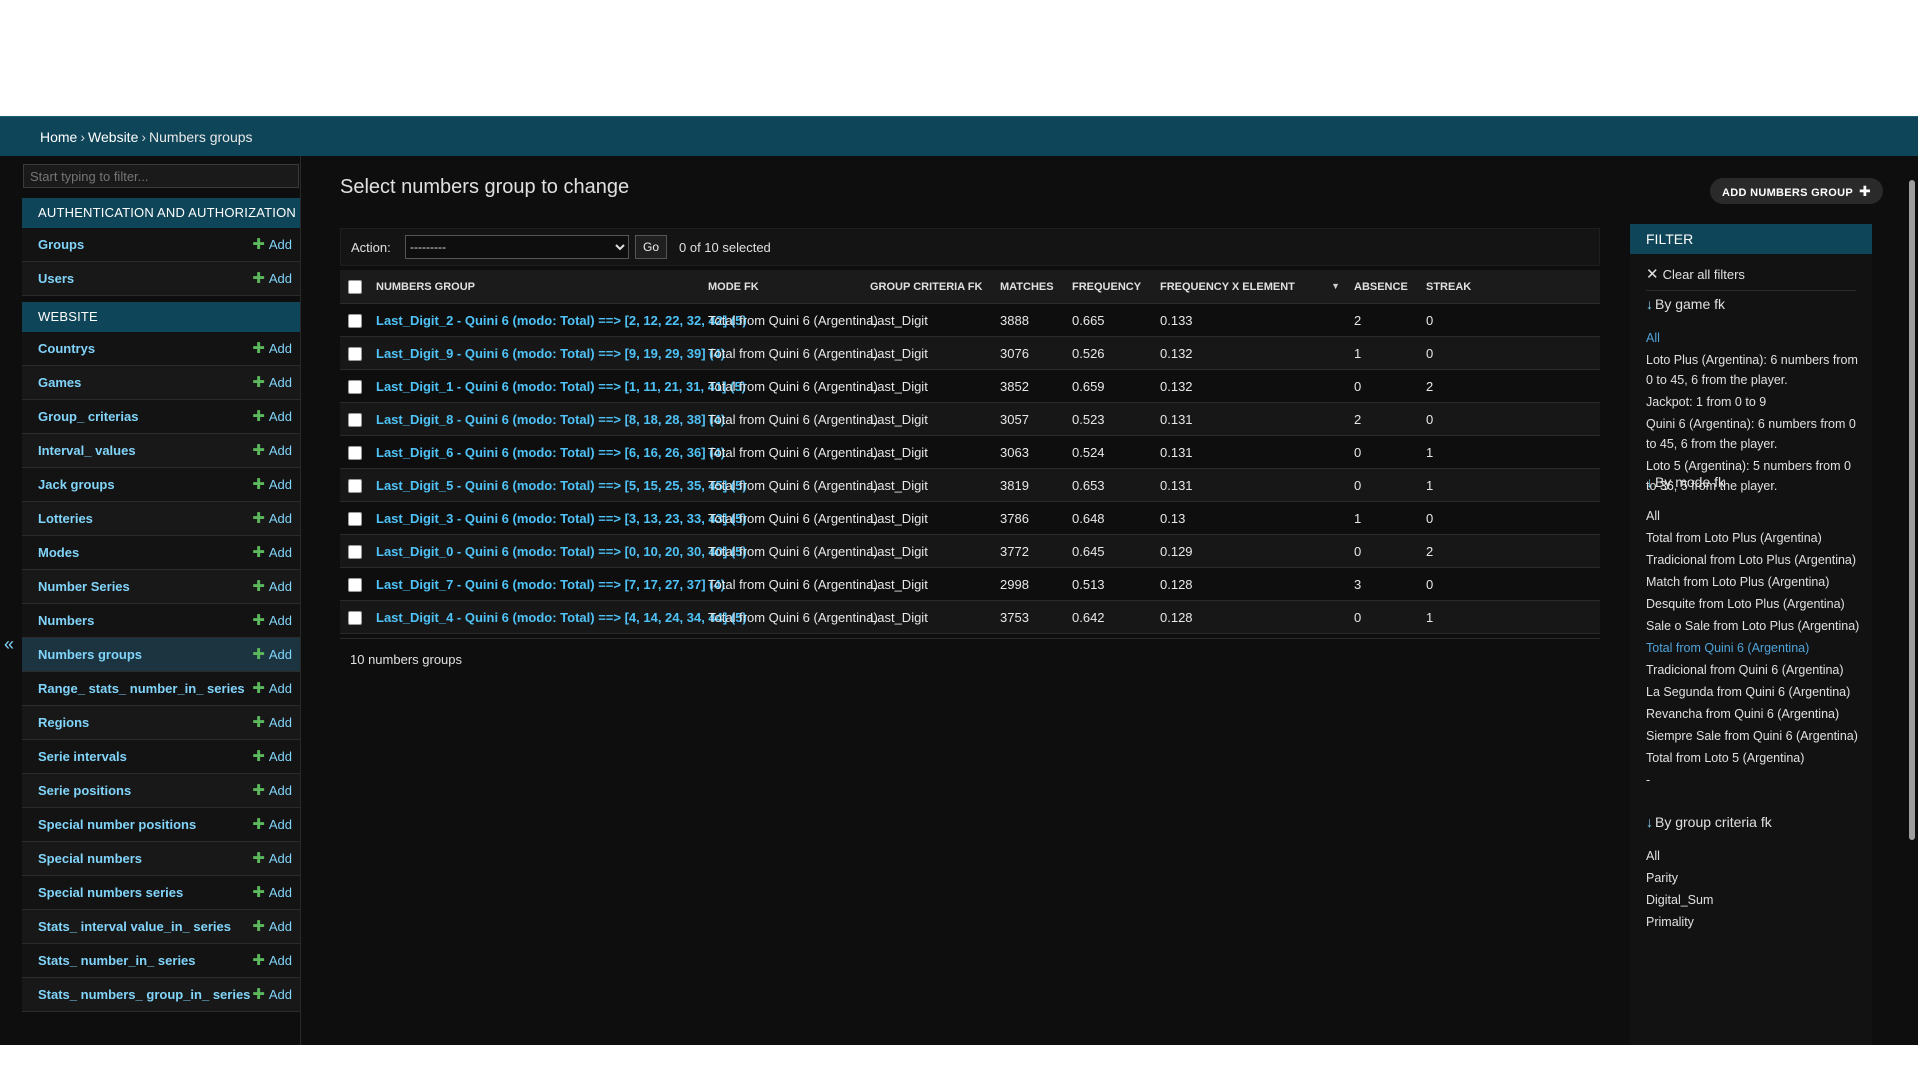 The height and width of the screenshot is (1080, 1920). What do you see at coordinates (1028, 287) in the screenshot?
I see `column-header: MATCHES` at bounding box center [1028, 287].